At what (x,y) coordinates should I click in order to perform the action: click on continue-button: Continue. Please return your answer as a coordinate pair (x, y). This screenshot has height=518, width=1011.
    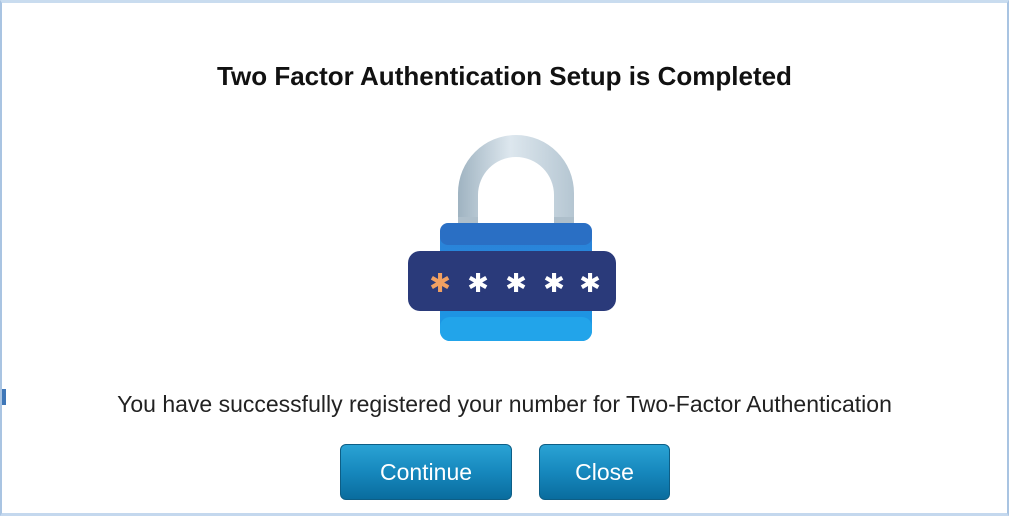
    Looking at the image, I should click on (426, 472).